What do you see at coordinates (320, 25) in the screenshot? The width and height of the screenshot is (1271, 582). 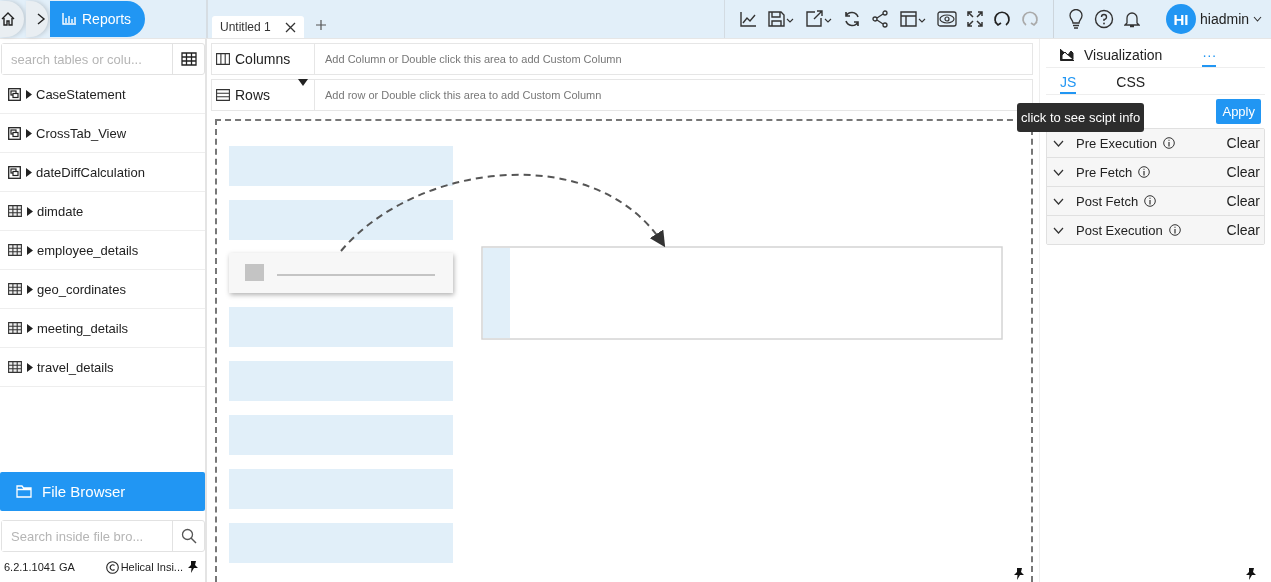 I see `add-tab-icon` at bounding box center [320, 25].